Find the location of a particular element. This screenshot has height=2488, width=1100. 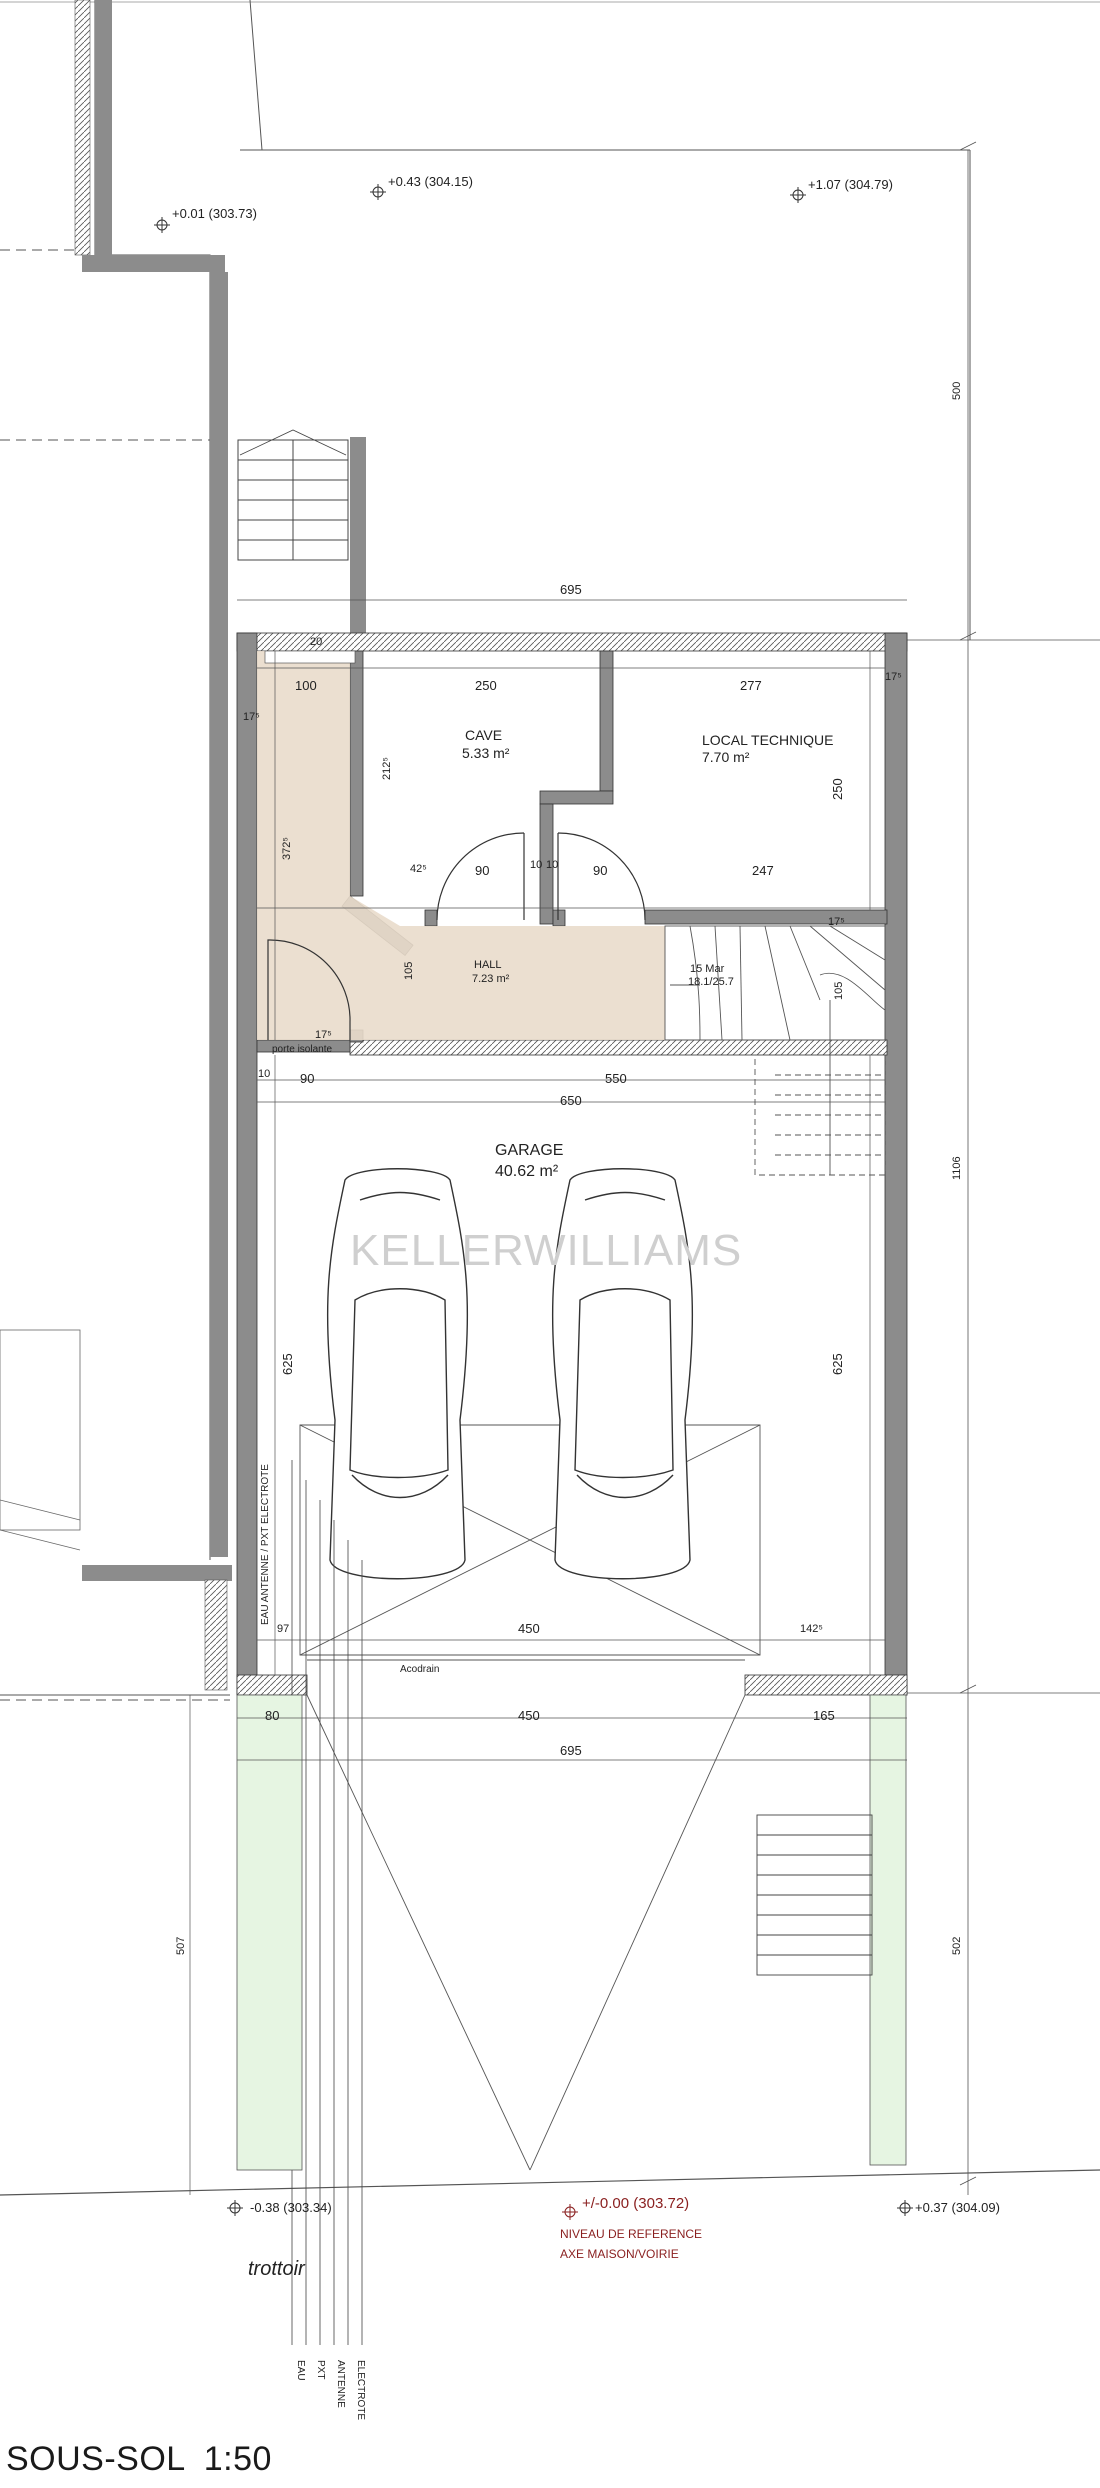

dim-625-b: 625 is located at coordinates (837, 1364).